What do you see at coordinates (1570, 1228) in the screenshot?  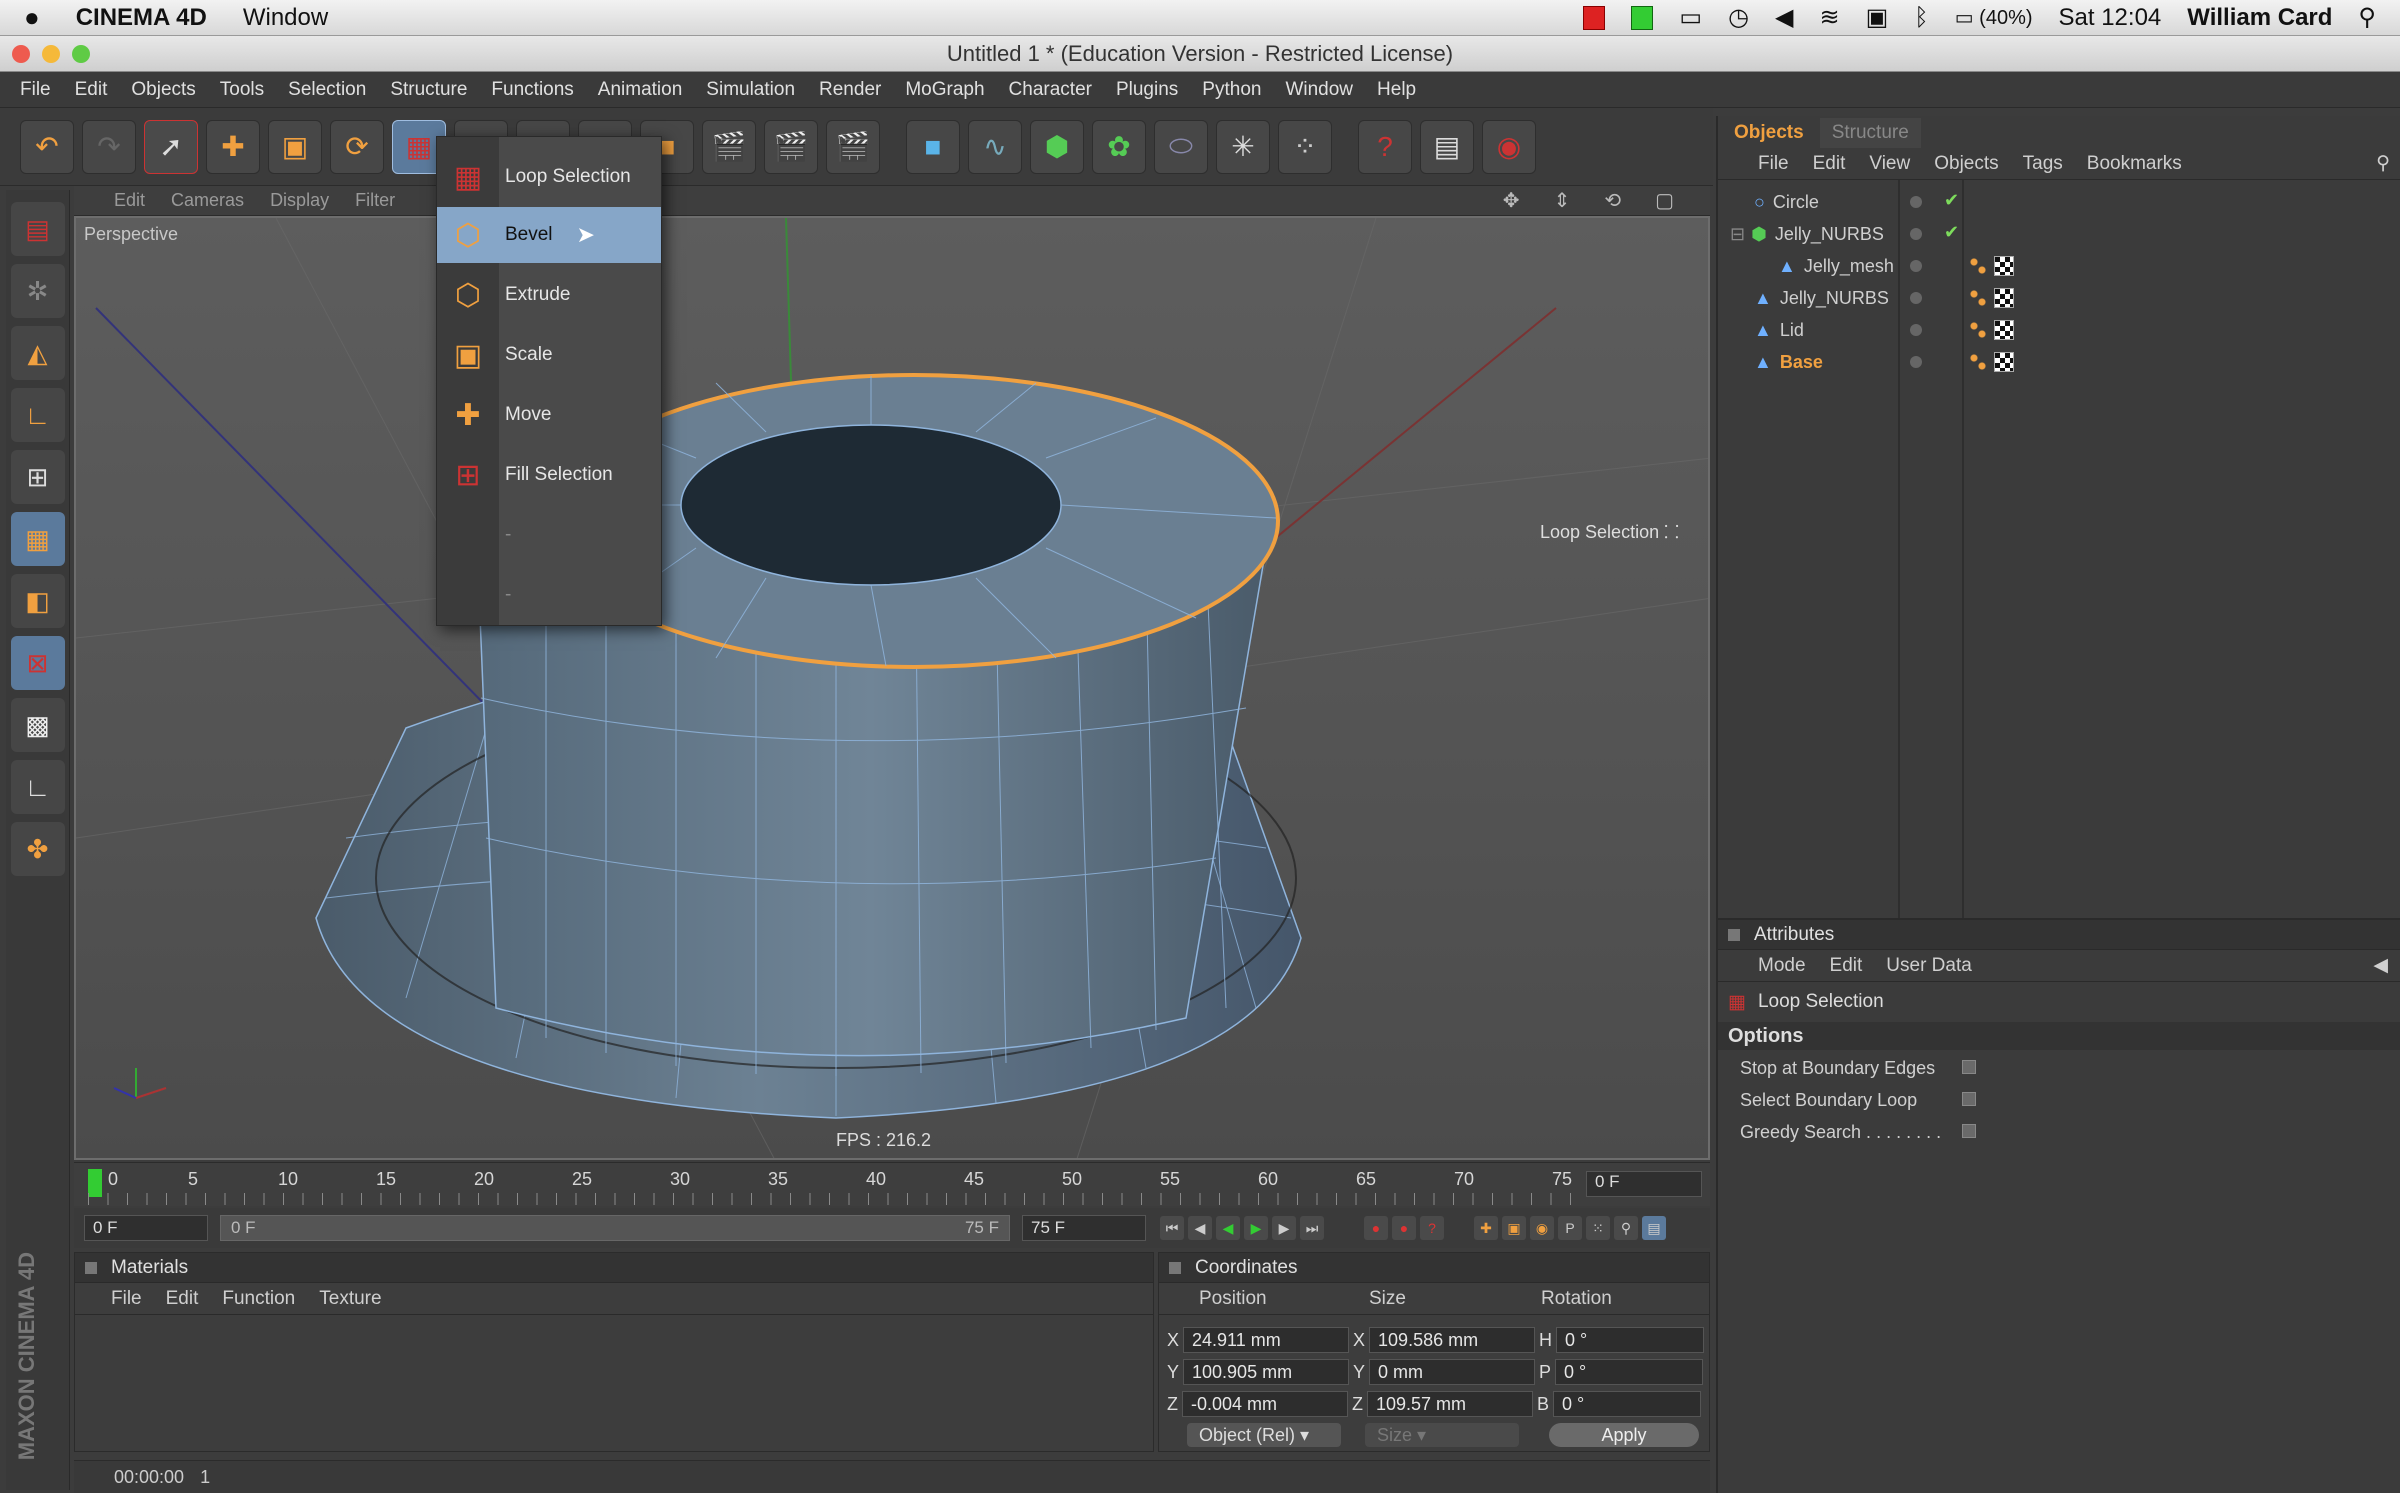 I see `key-parameter-icon: P` at bounding box center [1570, 1228].